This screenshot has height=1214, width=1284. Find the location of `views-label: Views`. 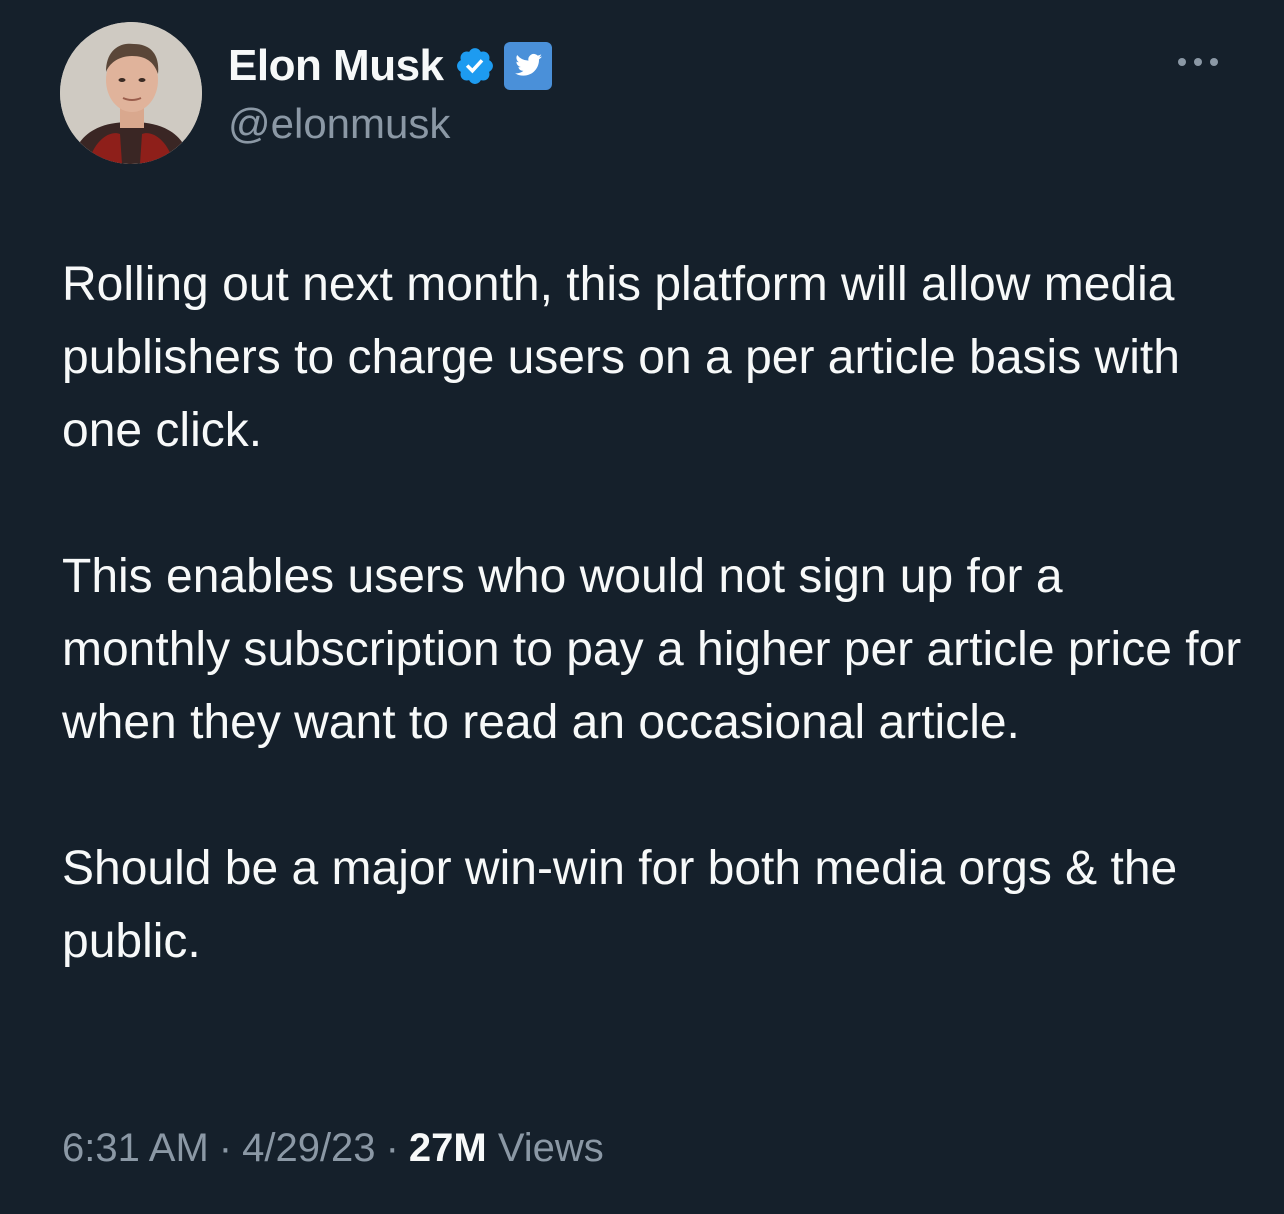

views-label: Views is located at coordinates (550, 1148).